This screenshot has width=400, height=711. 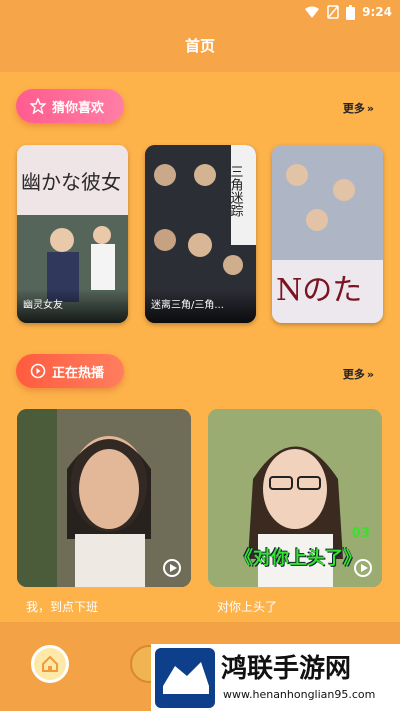 I want to click on hot-more-link: 更多 », so click(x=358, y=374).